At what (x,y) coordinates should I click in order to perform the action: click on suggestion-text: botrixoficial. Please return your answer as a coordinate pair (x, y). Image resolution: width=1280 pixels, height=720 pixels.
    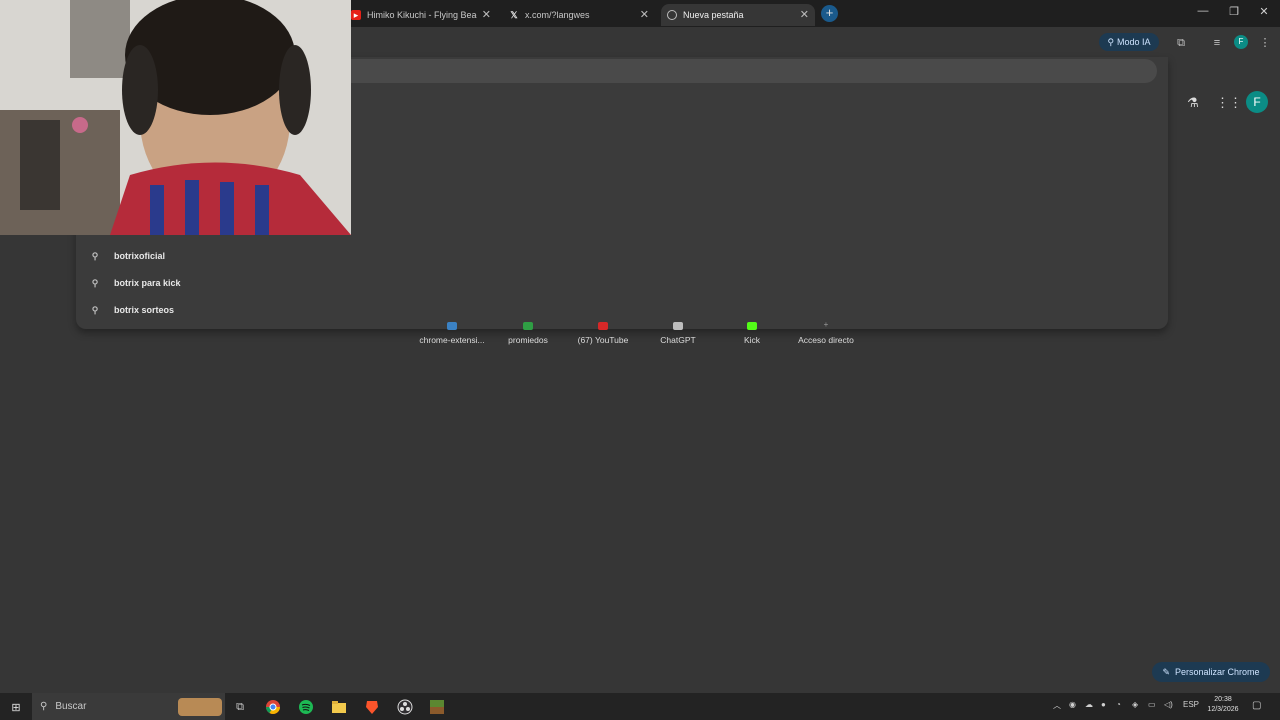
    Looking at the image, I should click on (140, 256).